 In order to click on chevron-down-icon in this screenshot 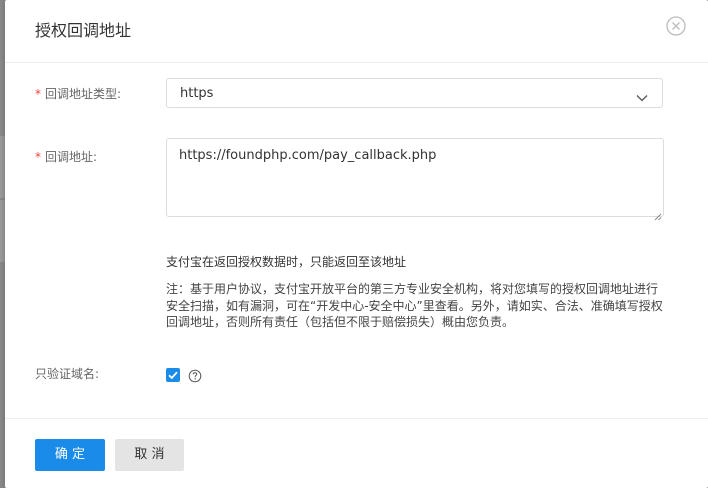, I will do `click(642, 95)`.